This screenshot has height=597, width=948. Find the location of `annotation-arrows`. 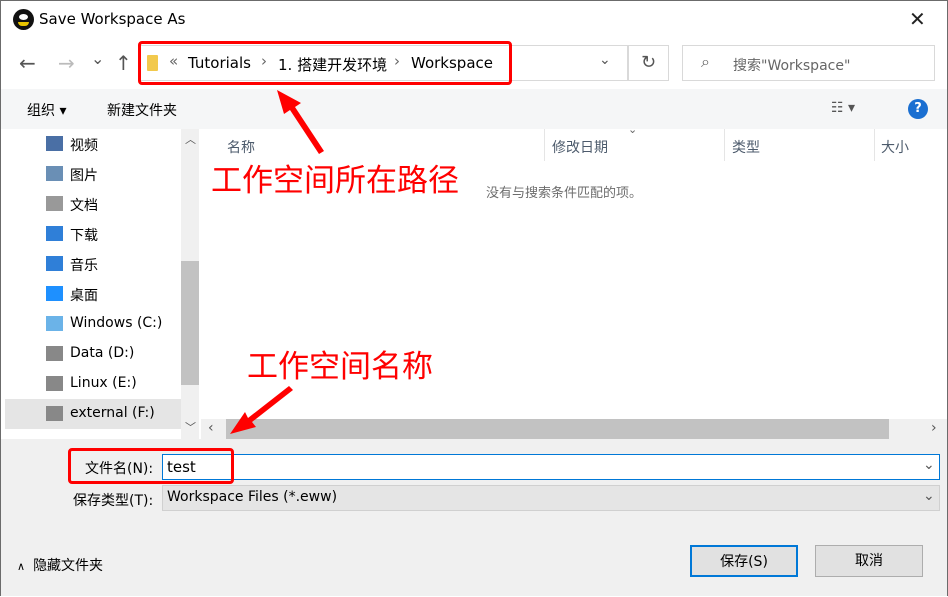

annotation-arrows is located at coordinates (277, 262).